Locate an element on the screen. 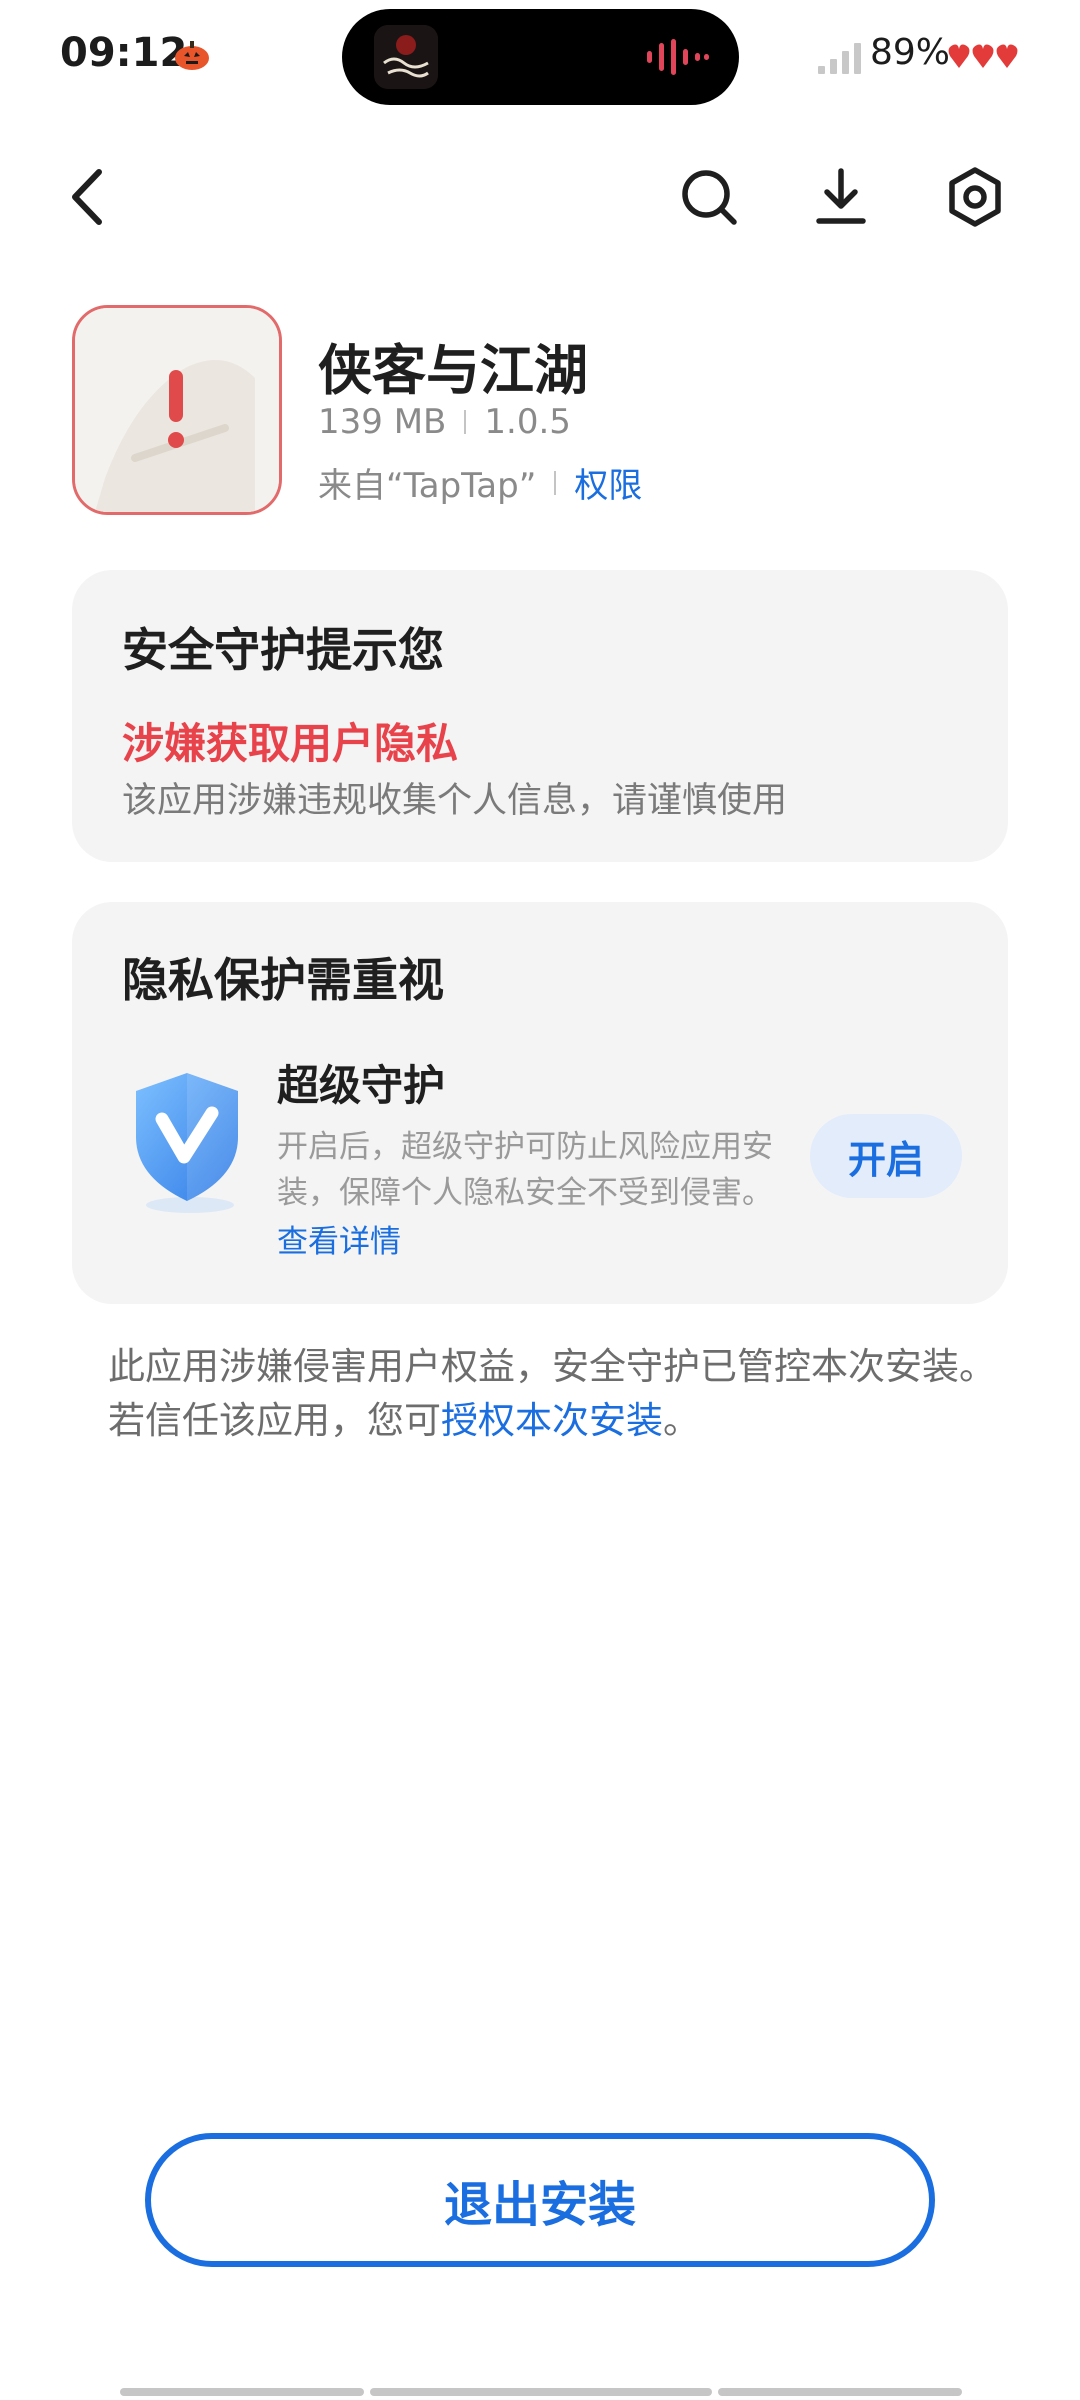 The height and width of the screenshot is (2400, 1080). battery-level: 89% is located at coordinates (910, 52).